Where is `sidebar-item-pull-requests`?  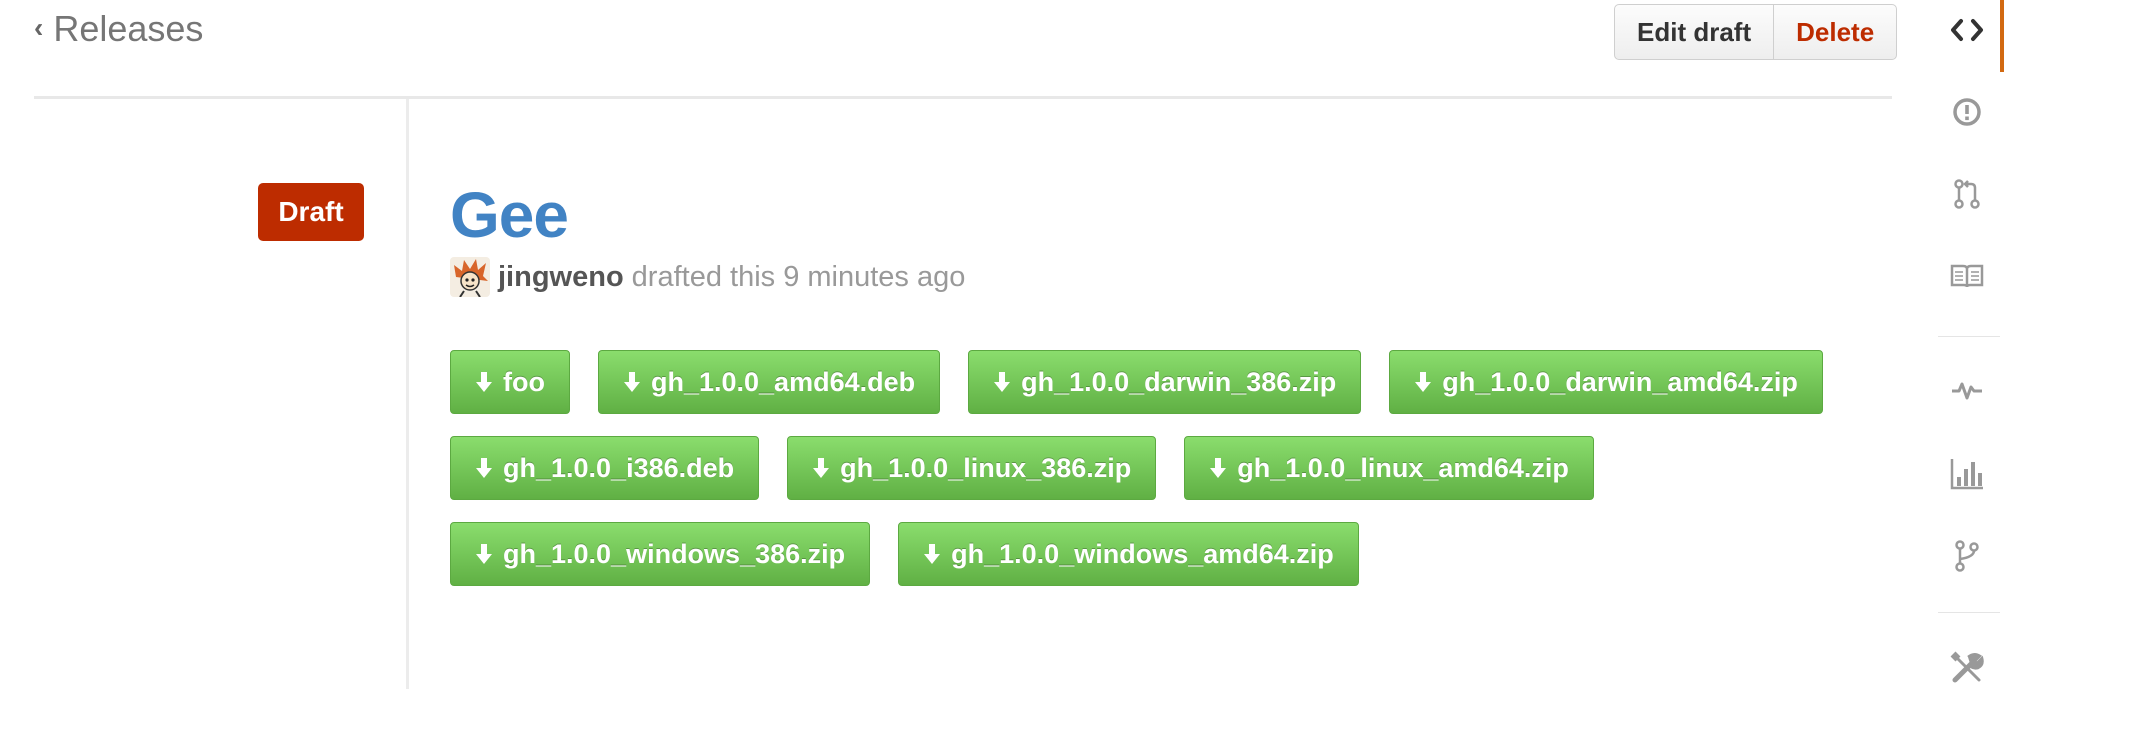 sidebar-item-pull-requests is located at coordinates (1967, 196).